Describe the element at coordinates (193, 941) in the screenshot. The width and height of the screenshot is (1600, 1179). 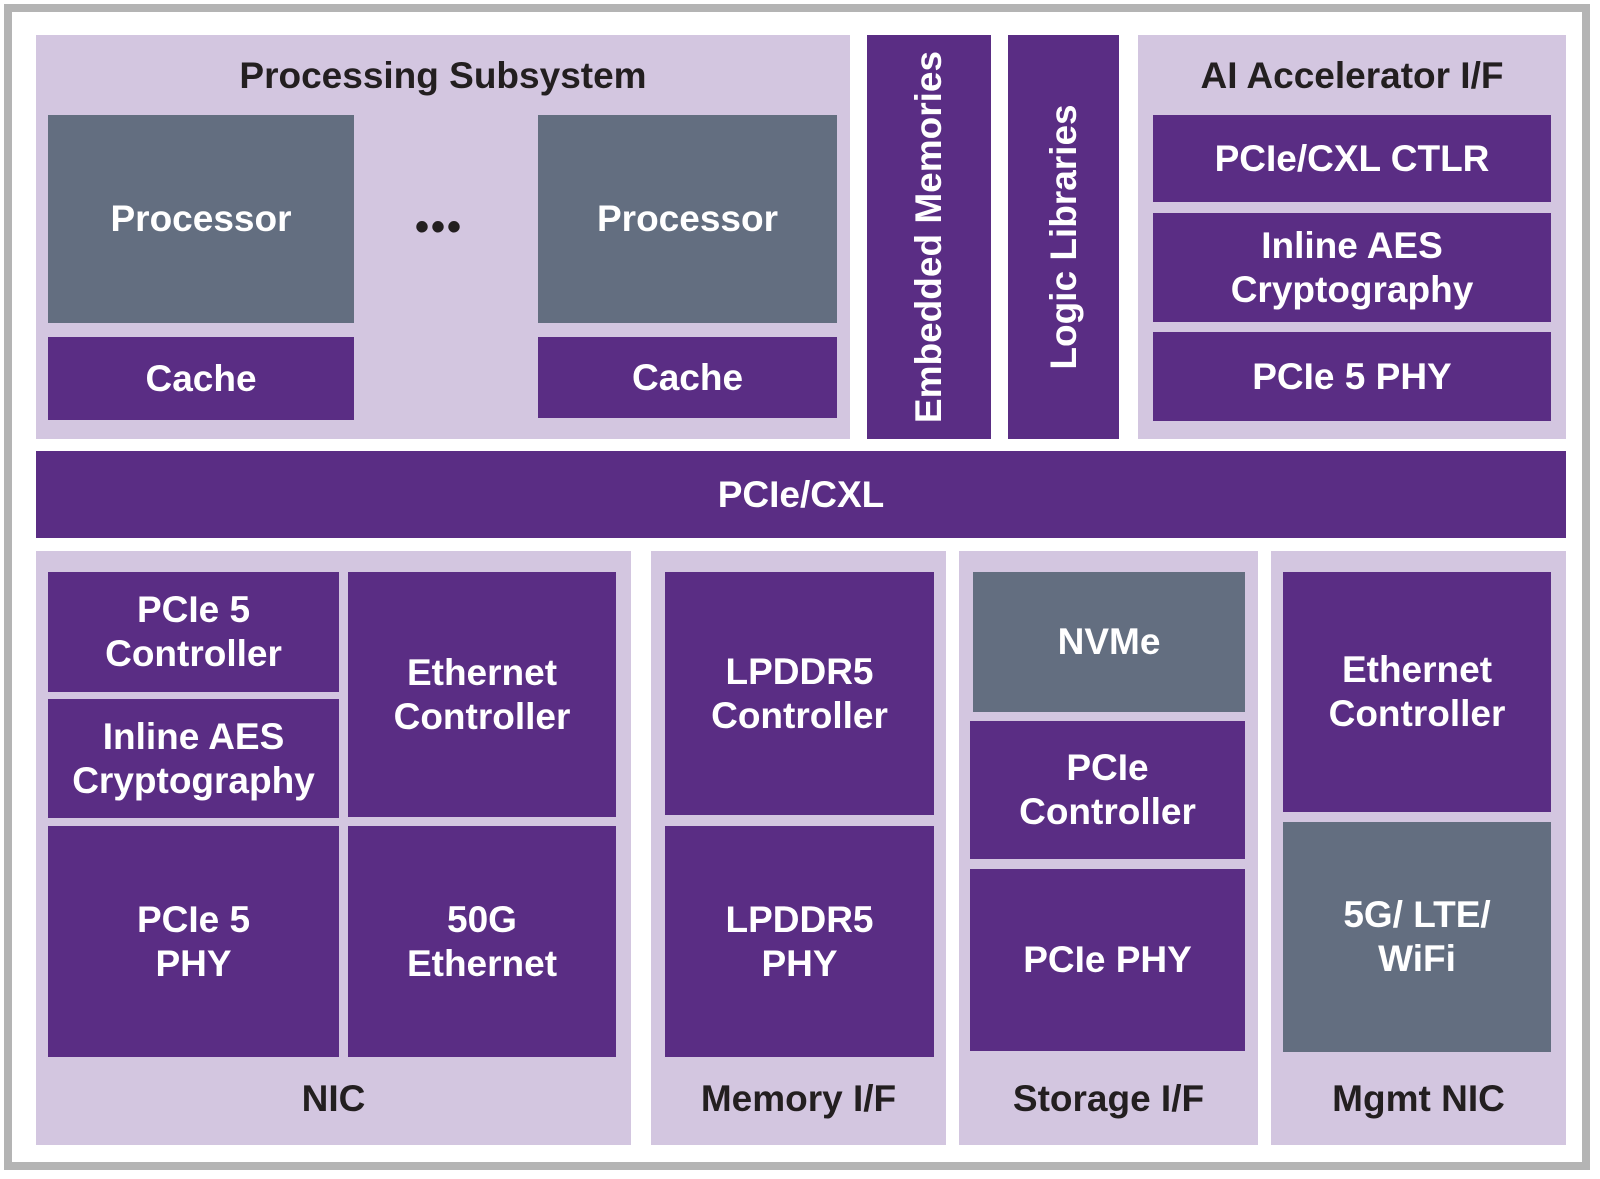
I see `nic-pcie5-phy-block: PCIe 5 PHY` at that location.